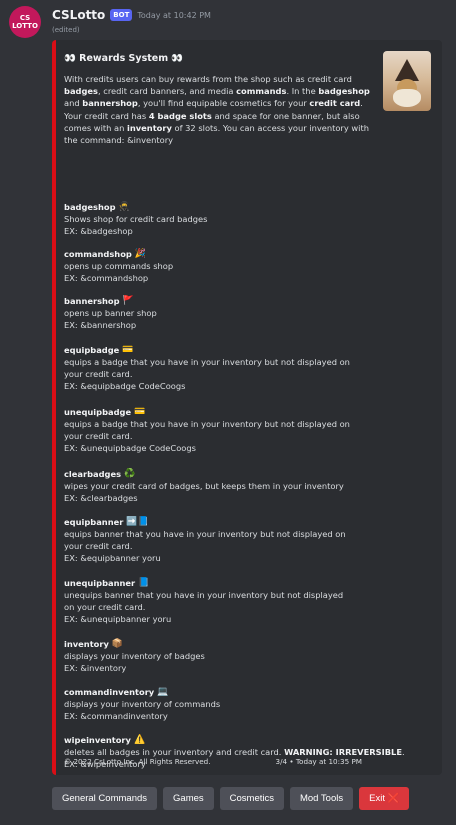  What do you see at coordinates (249, 740) in the screenshot?
I see `field-name: wipeinventory ⚠️` at bounding box center [249, 740].